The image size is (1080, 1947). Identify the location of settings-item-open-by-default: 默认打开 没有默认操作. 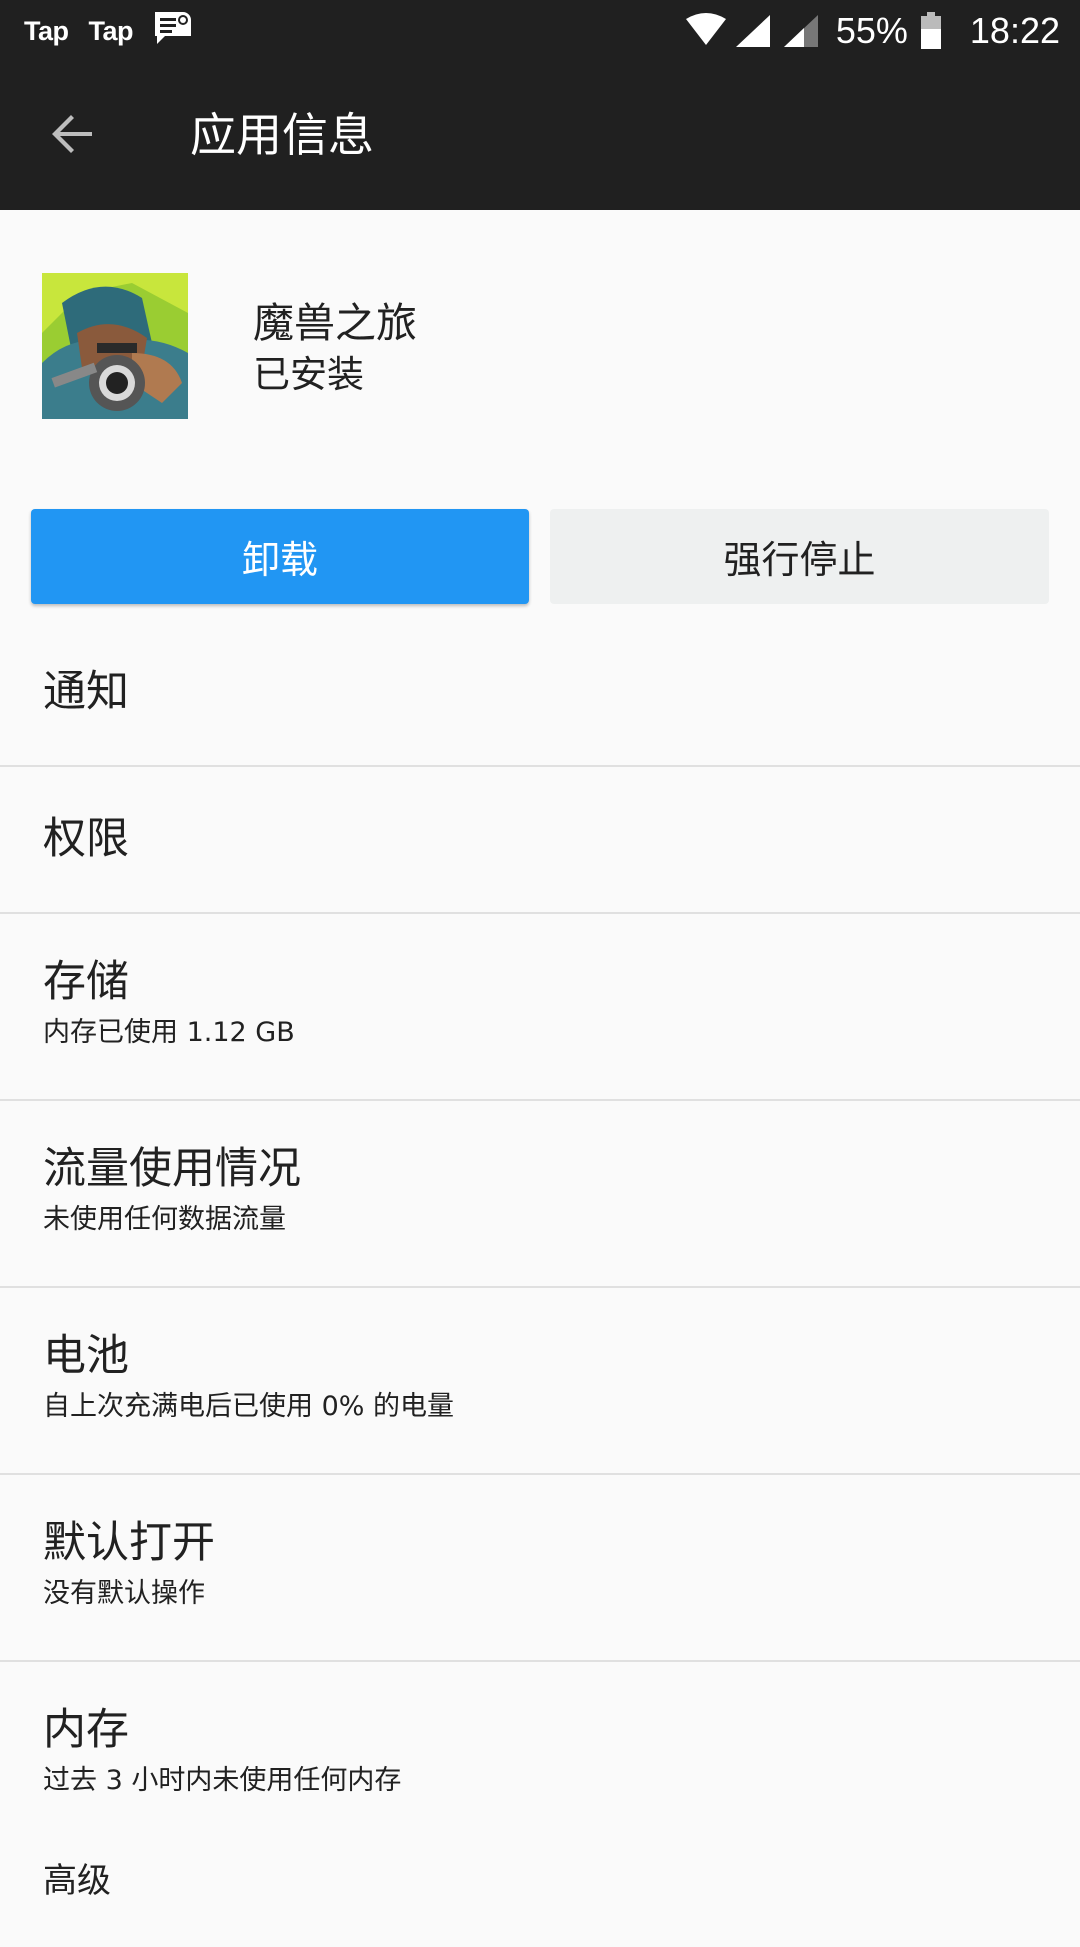
(540, 1568).